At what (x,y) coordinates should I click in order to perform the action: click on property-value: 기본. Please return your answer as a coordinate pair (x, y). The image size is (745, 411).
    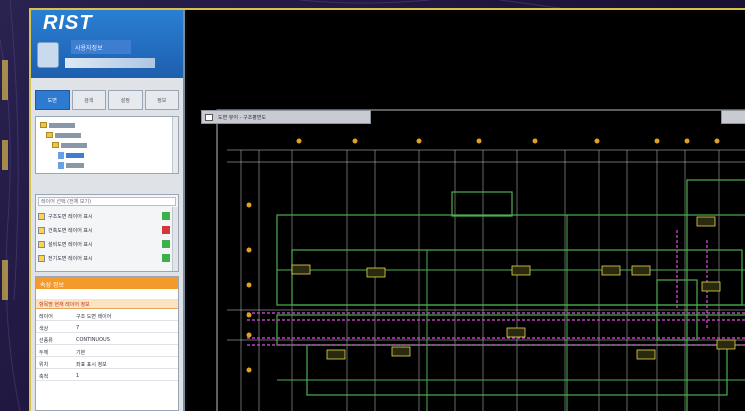
    Looking at the image, I should click on (81, 353).